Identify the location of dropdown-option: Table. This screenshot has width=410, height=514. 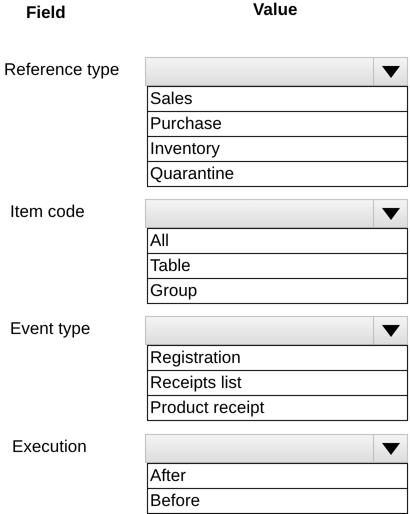
(277, 265).